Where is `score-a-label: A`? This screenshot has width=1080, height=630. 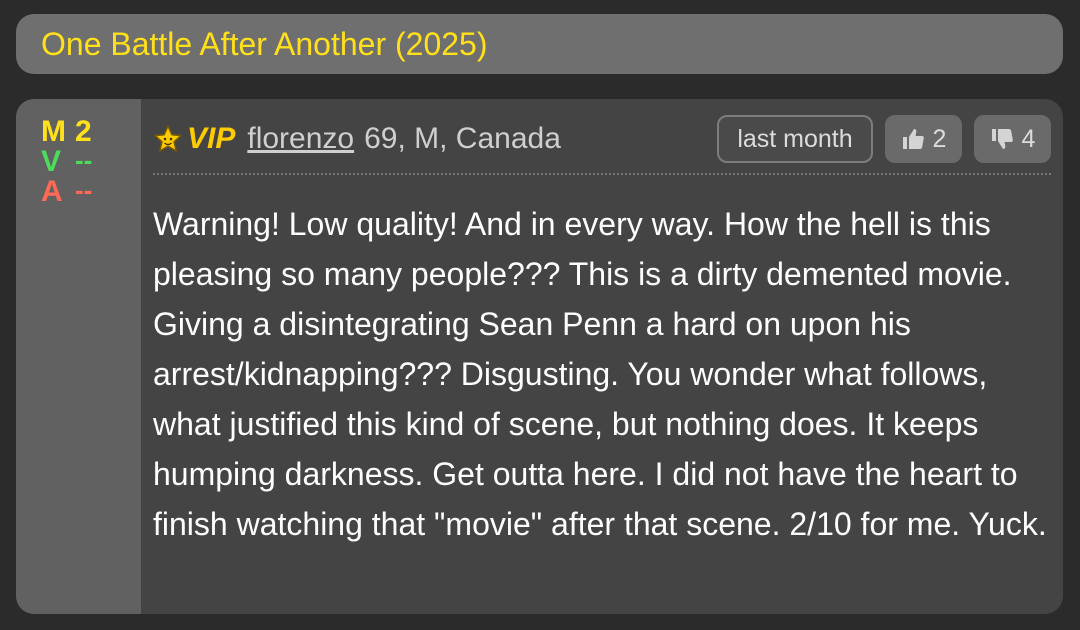
score-a-label: A is located at coordinates (52, 191).